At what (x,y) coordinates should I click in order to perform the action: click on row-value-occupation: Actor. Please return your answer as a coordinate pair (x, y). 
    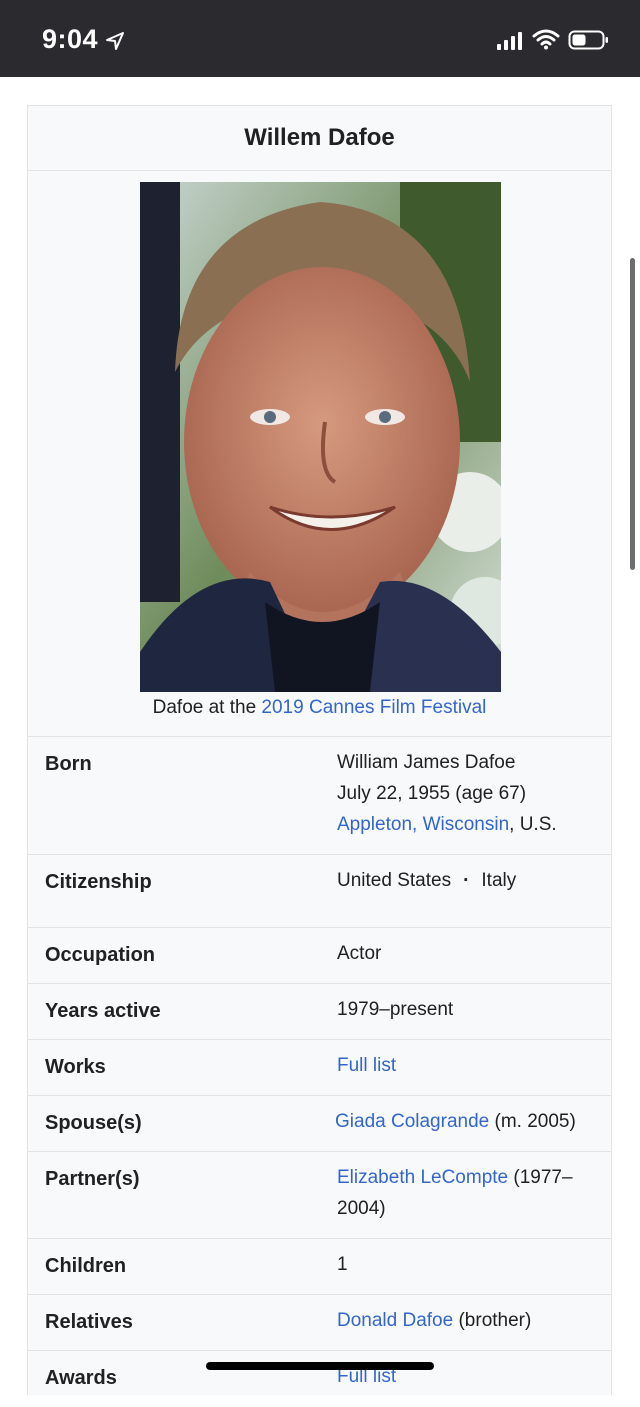
    Looking at the image, I should click on (359, 953).